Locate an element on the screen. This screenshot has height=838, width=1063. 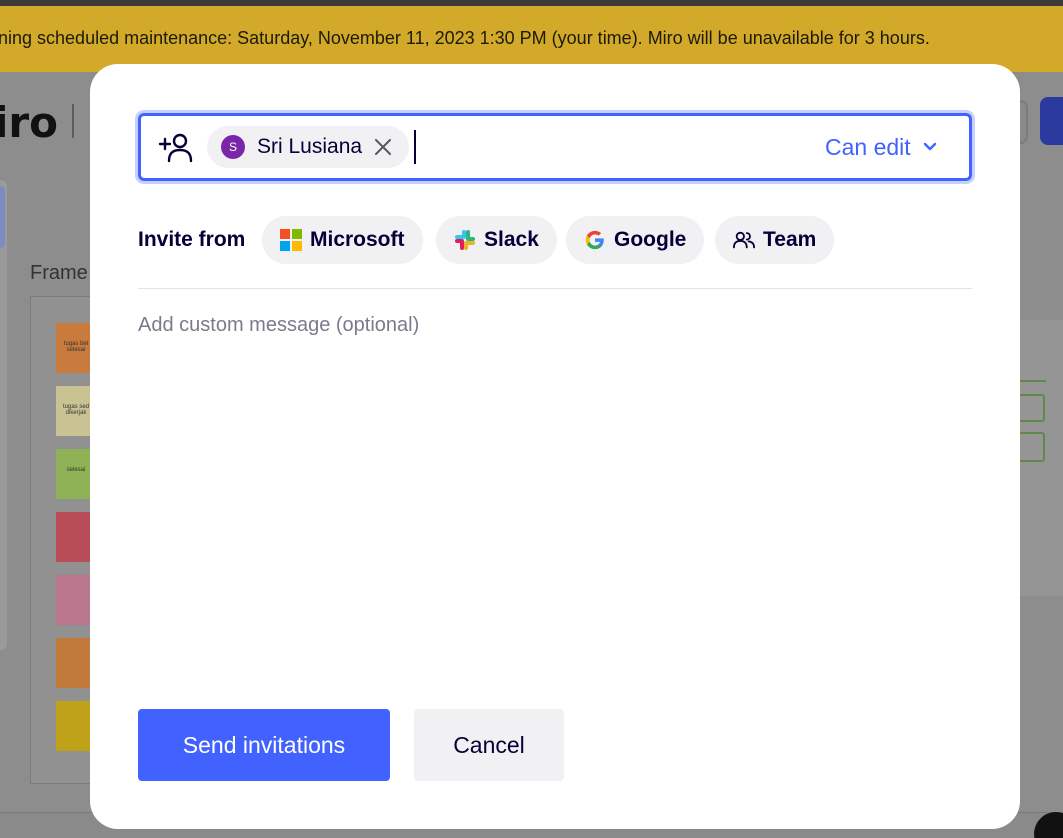
invite-from-microsoft-button: Microsoft is located at coordinates (342, 240).